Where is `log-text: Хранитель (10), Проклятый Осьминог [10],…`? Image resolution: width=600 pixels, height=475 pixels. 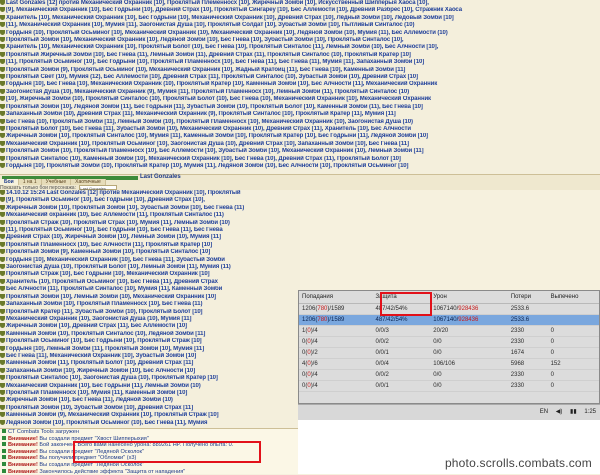 log-text: Хранитель (10), Проклятый Осьминог [10],… is located at coordinates (112, 282).